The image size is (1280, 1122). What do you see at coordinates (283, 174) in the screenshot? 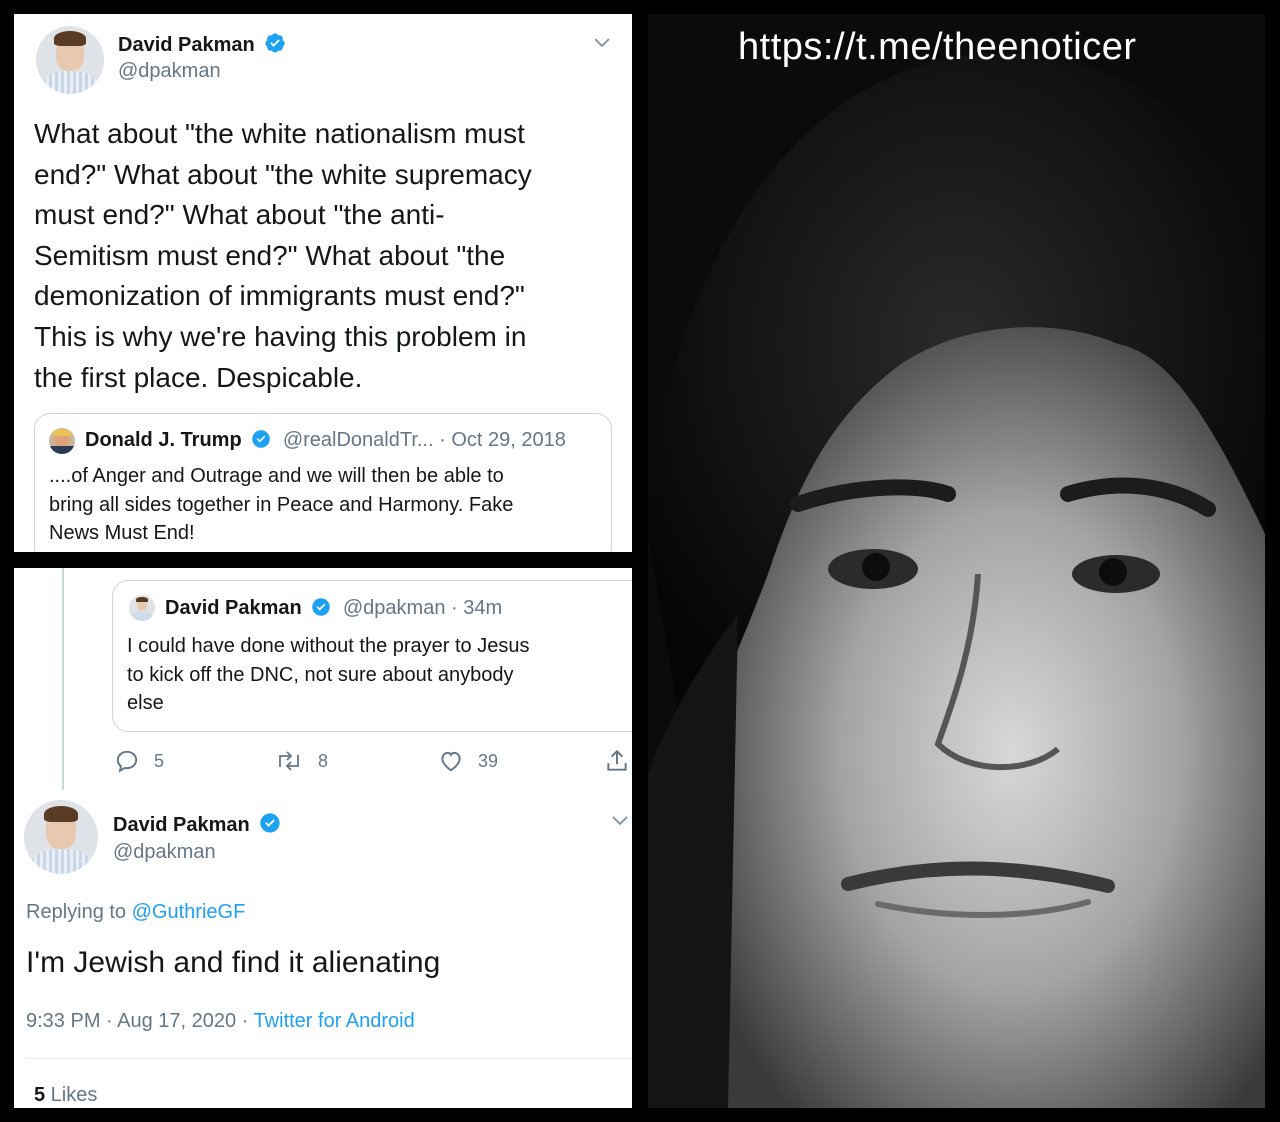
I see `tweet-text-line: end?" What about "the white supremacy` at bounding box center [283, 174].